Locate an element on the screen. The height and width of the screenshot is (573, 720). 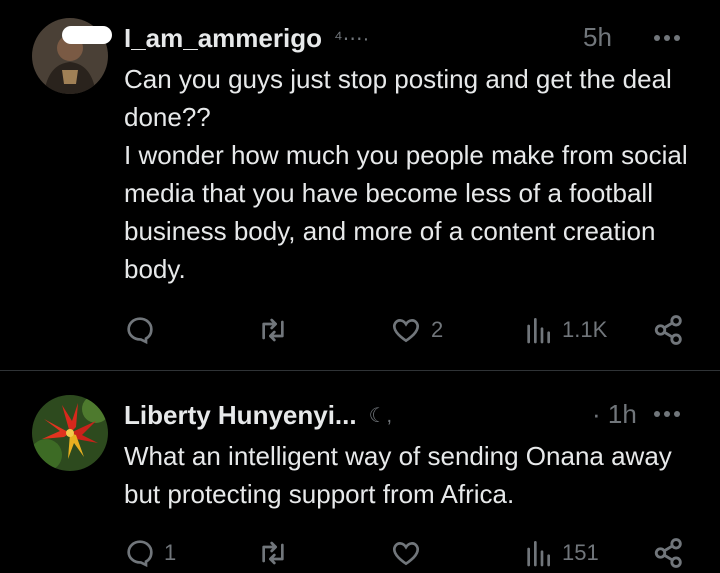
redaction-mark is located at coordinates (87, 35).